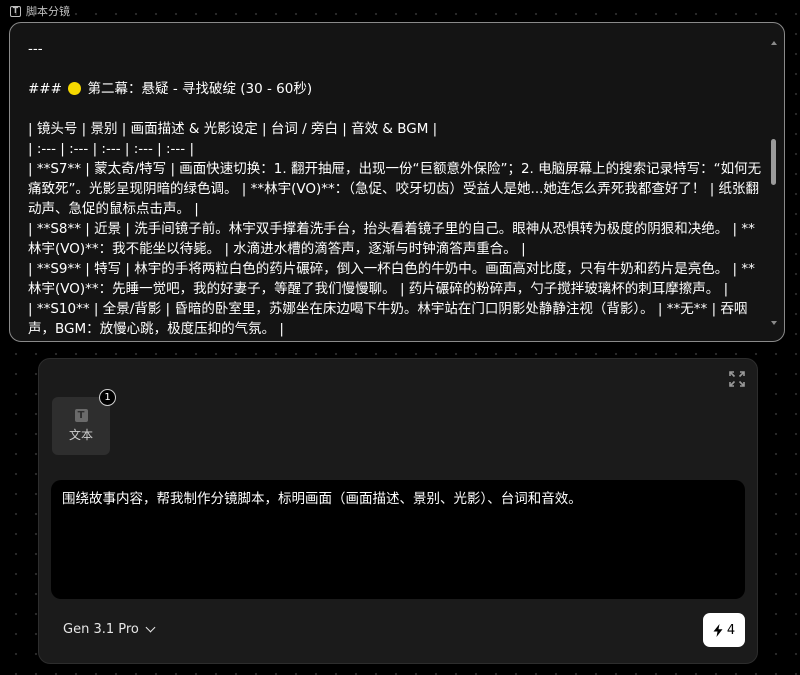 The width and height of the screenshot is (800, 675). What do you see at coordinates (773, 162) in the screenshot?
I see `scrollbar-thumb` at bounding box center [773, 162].